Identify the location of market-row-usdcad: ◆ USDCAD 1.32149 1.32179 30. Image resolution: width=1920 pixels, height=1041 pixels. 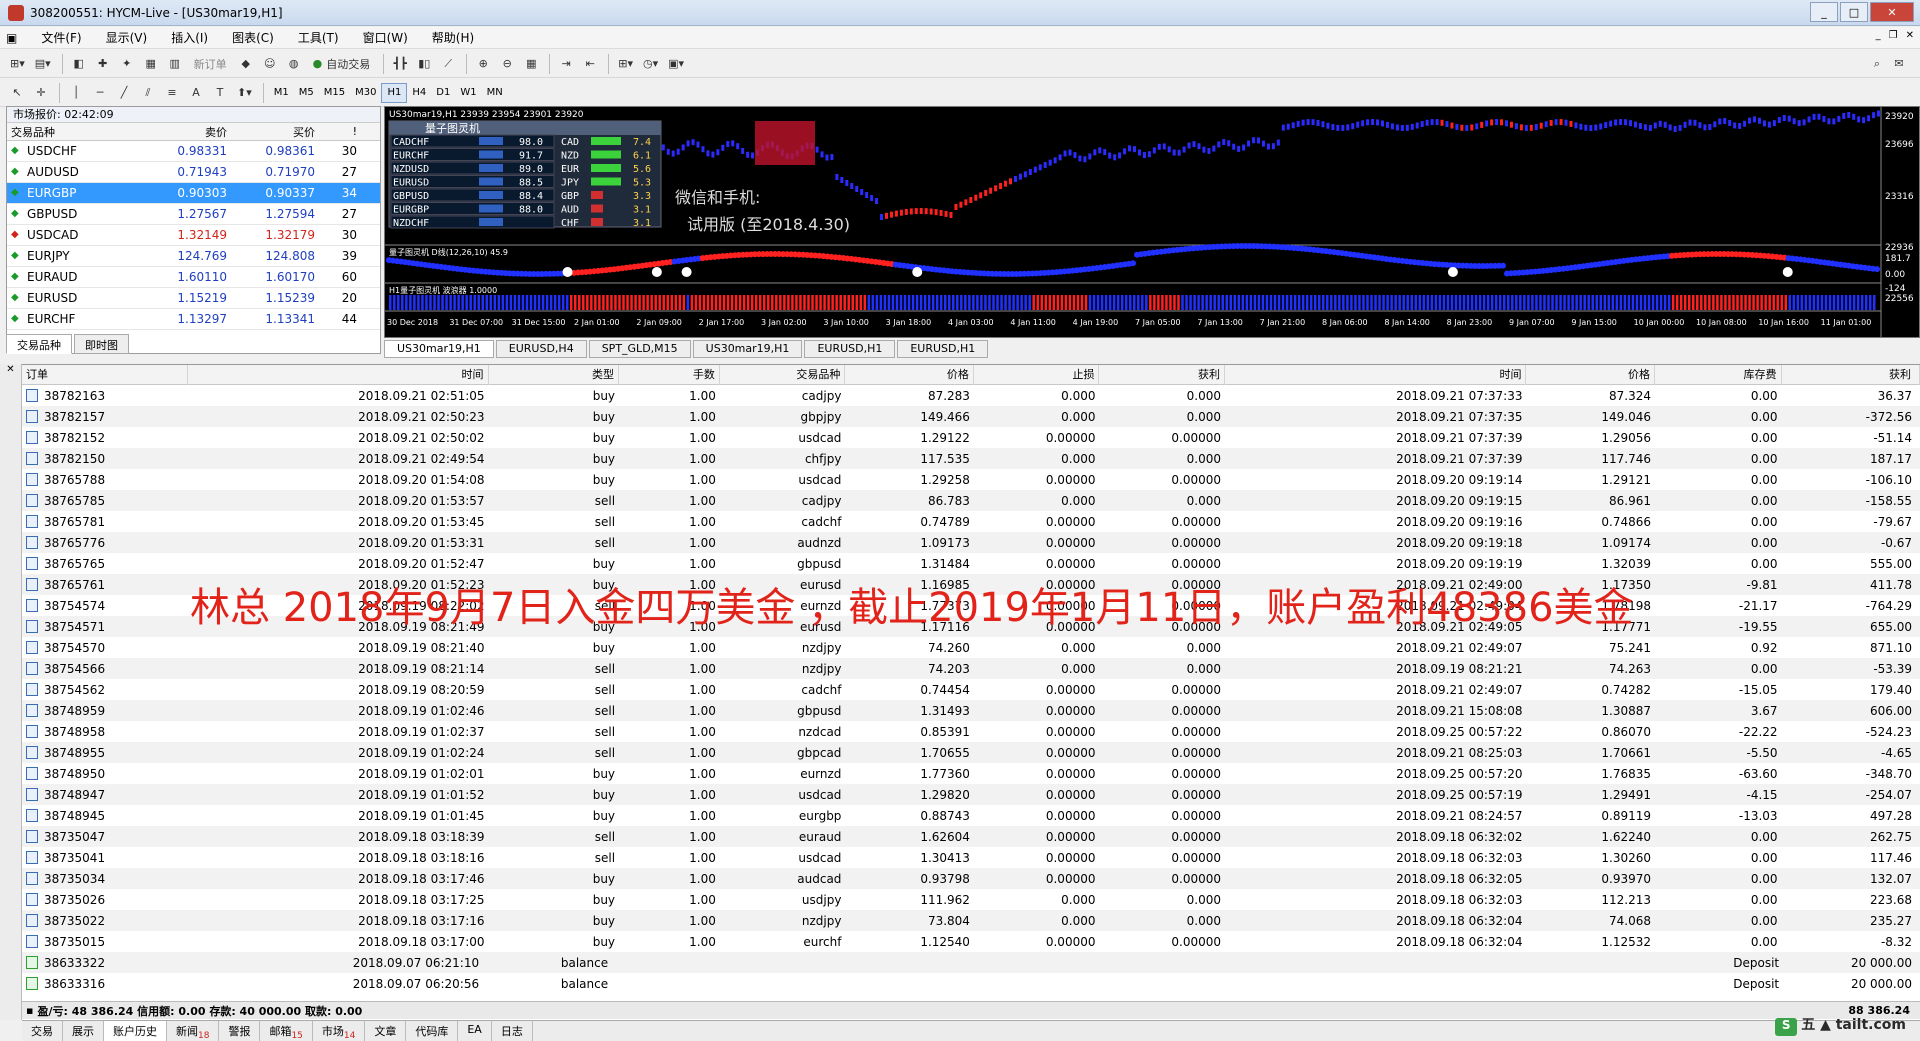
(193, 235).